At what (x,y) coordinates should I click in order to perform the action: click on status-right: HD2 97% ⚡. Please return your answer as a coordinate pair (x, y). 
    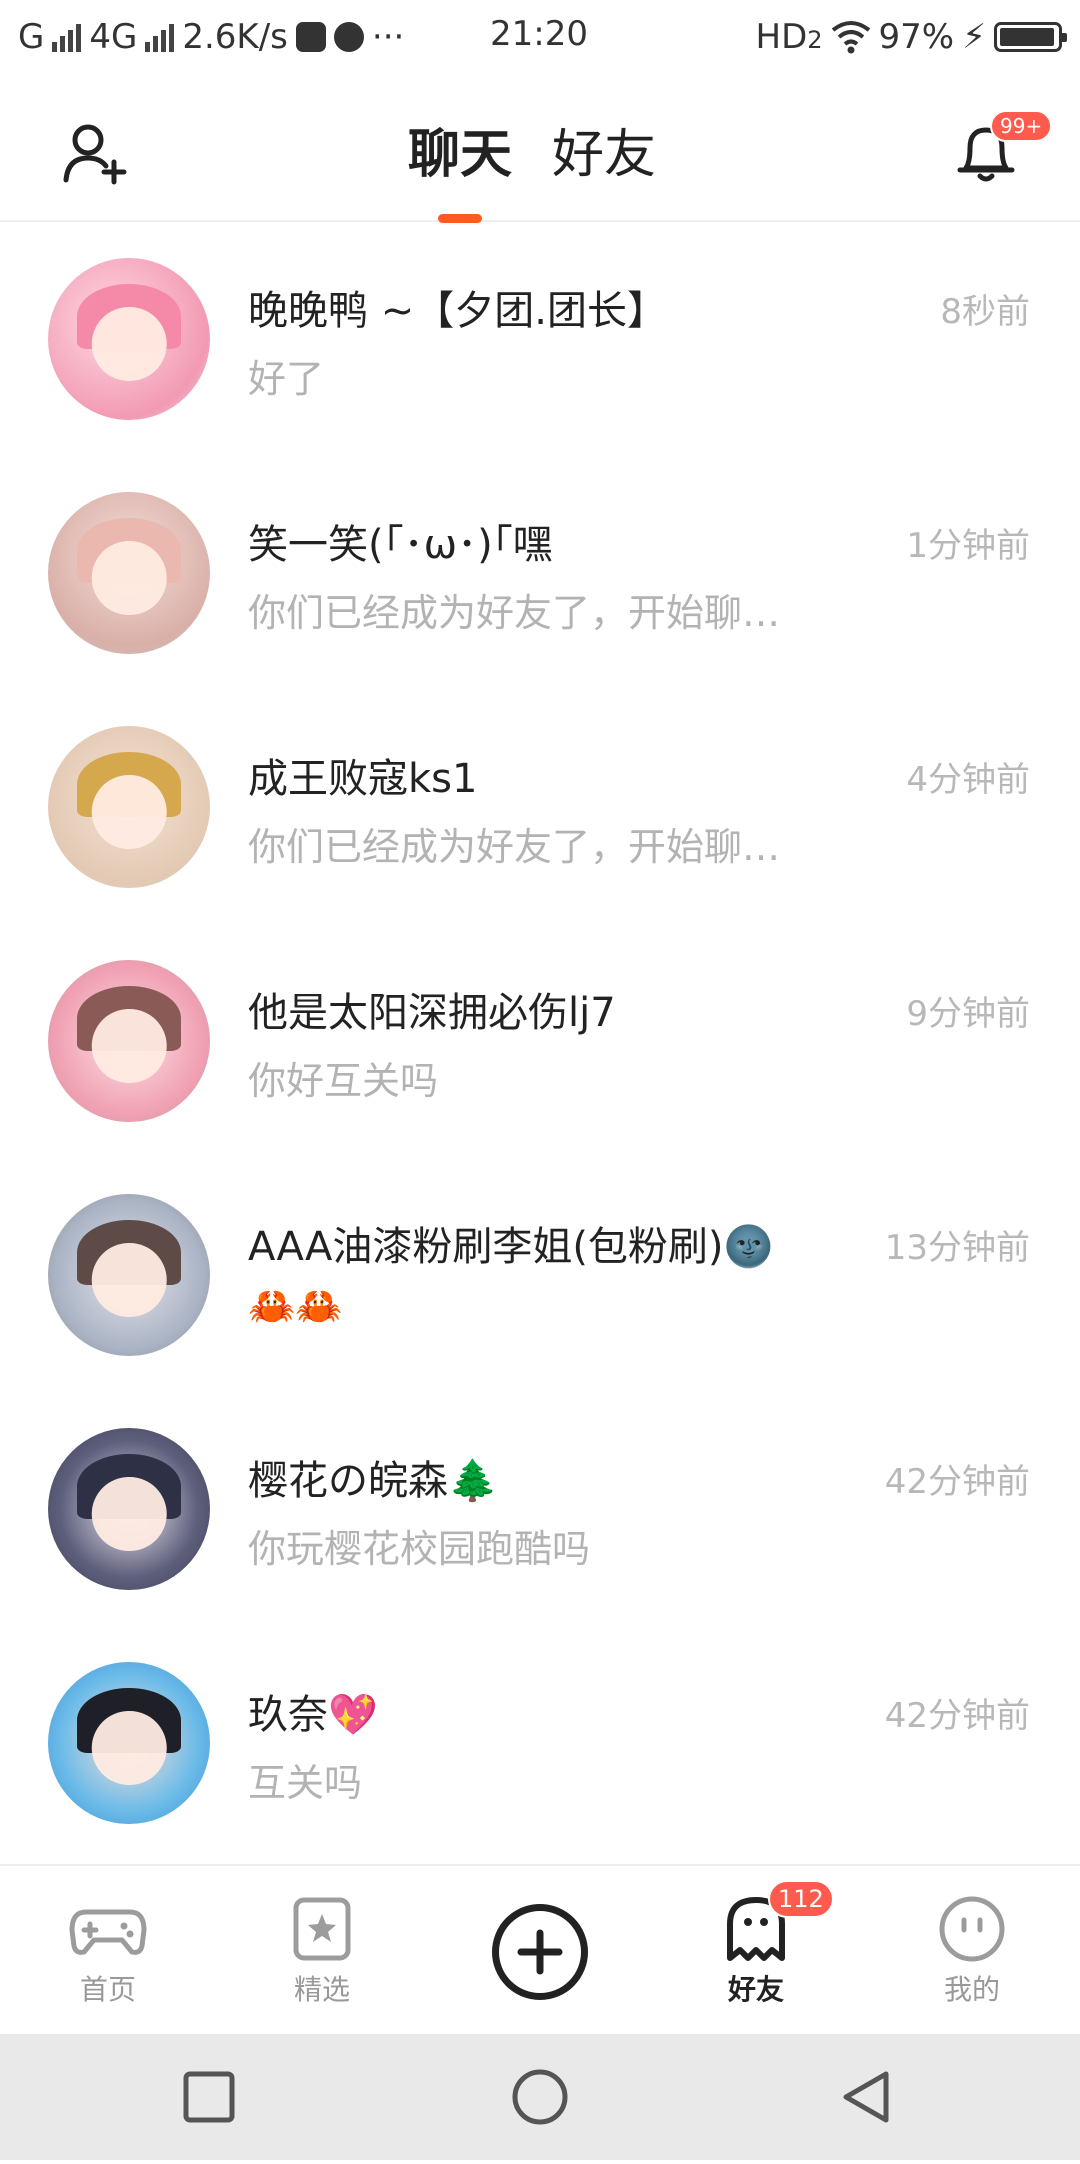
    Looking at the image, I should click on (911, 37).